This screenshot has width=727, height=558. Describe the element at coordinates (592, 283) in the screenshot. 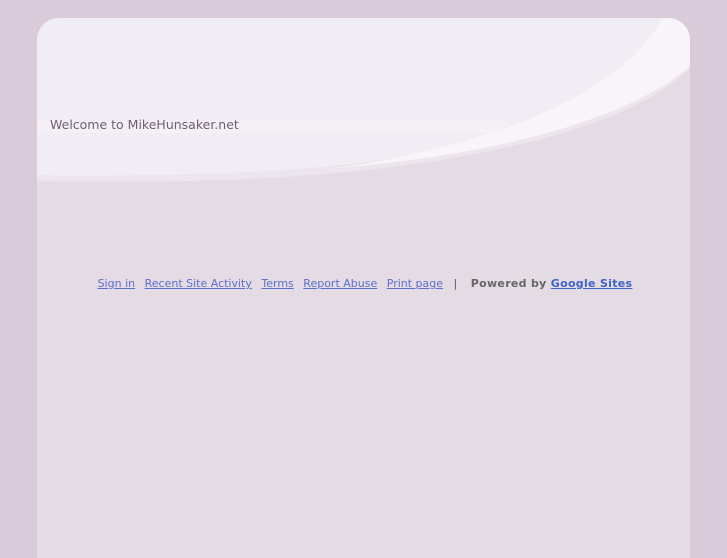

I see `google-sites-link: Google Sites` at that location.